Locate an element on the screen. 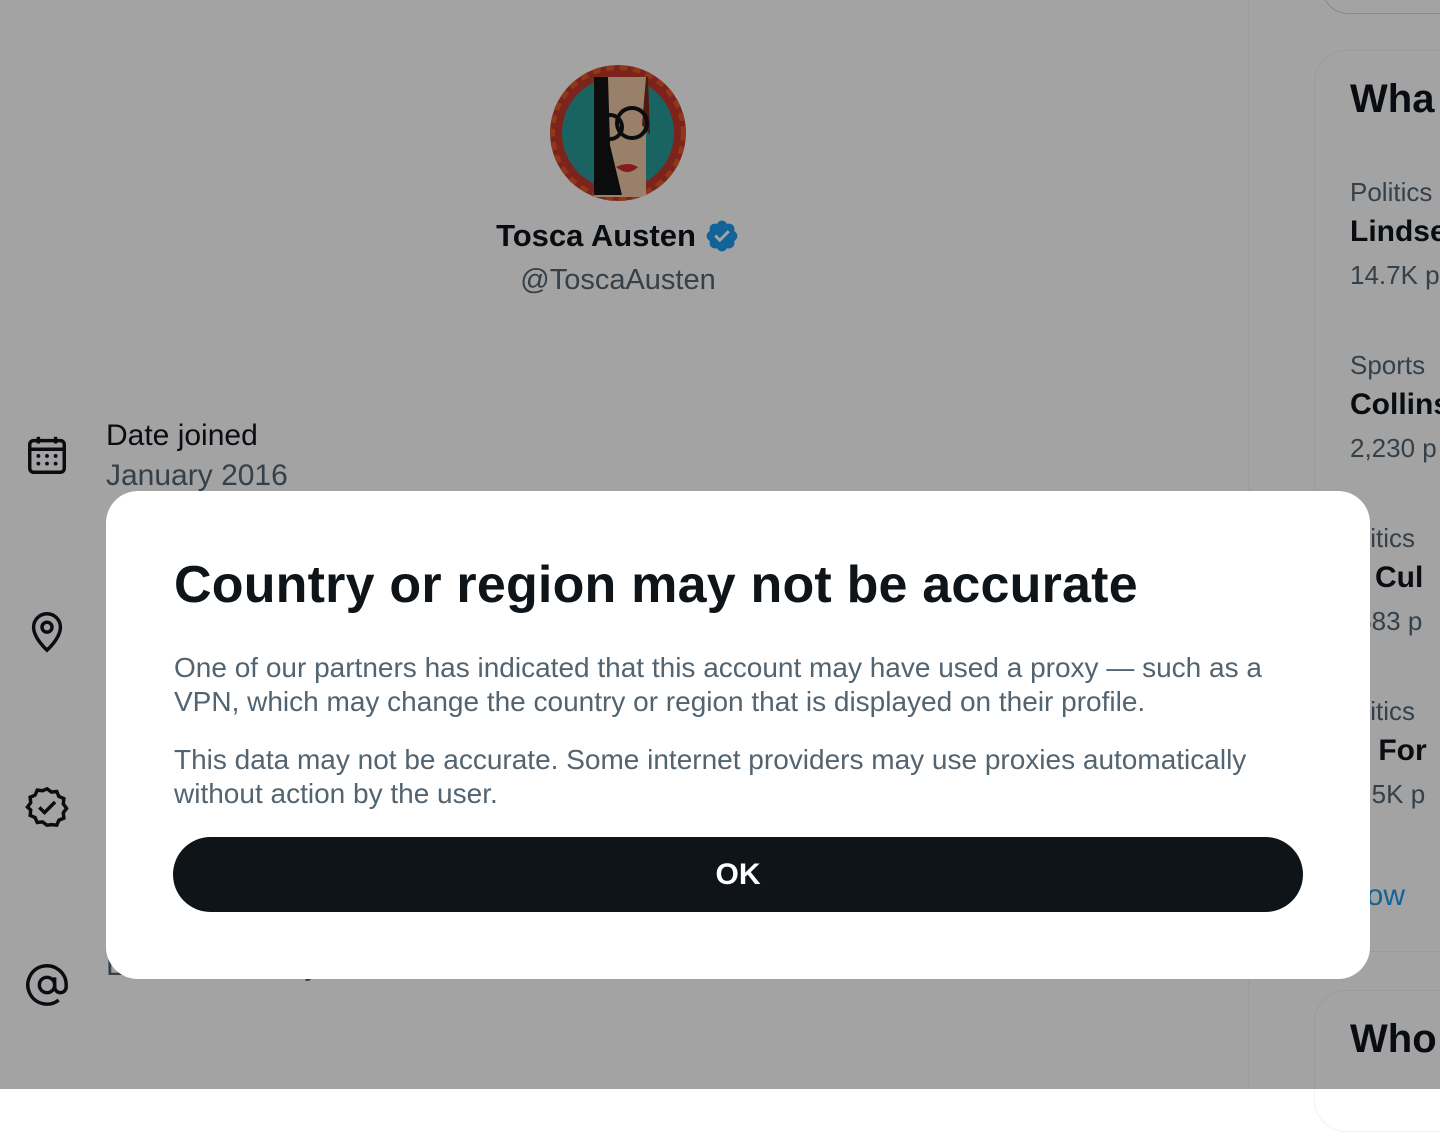  ok-button: OK is located at coordinates (738, 874).